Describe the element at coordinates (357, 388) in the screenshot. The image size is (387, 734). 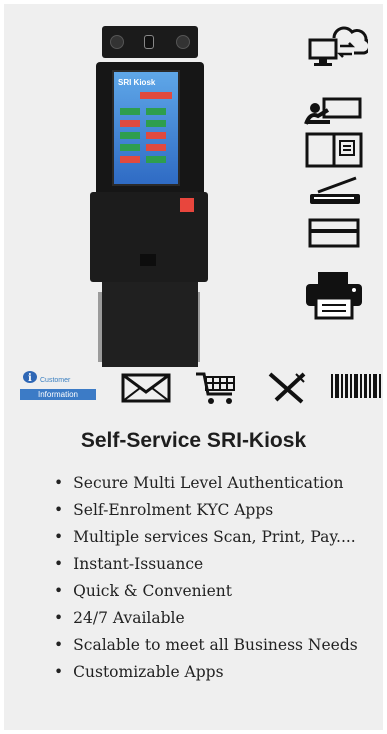
I see `barcode-icon` at that location.